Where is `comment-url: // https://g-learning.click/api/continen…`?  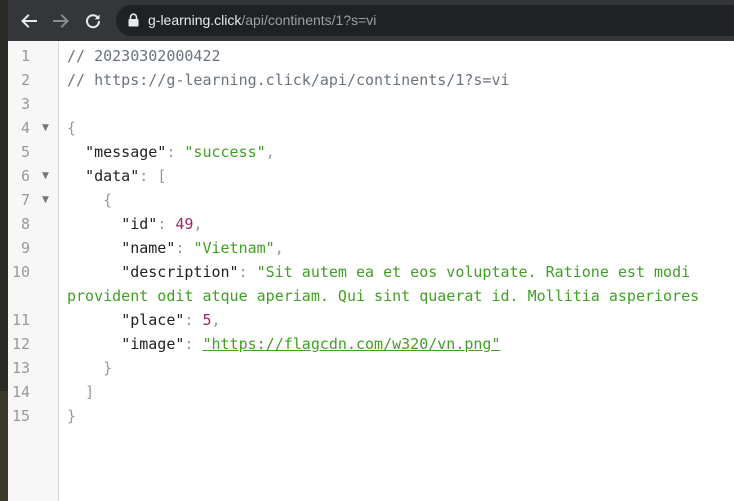
comment-url: // https://g-learning.click/api/continen… is located at coordinates (288, 80).